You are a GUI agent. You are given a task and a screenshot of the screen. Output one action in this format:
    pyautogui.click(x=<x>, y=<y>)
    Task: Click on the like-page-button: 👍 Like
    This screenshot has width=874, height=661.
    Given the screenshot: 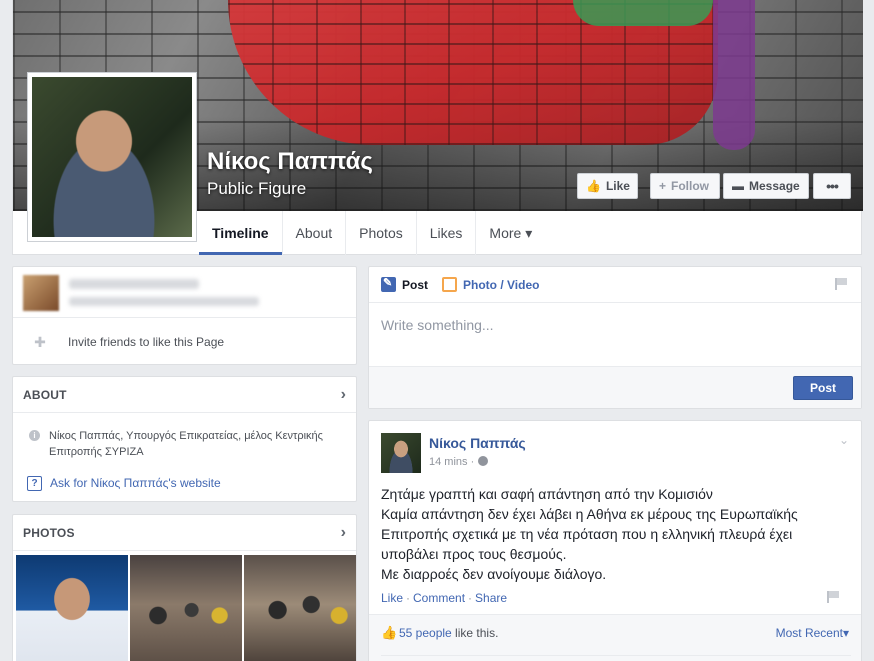 What is the action you would take?
    pyautogui.click(x=607, y=186)
    